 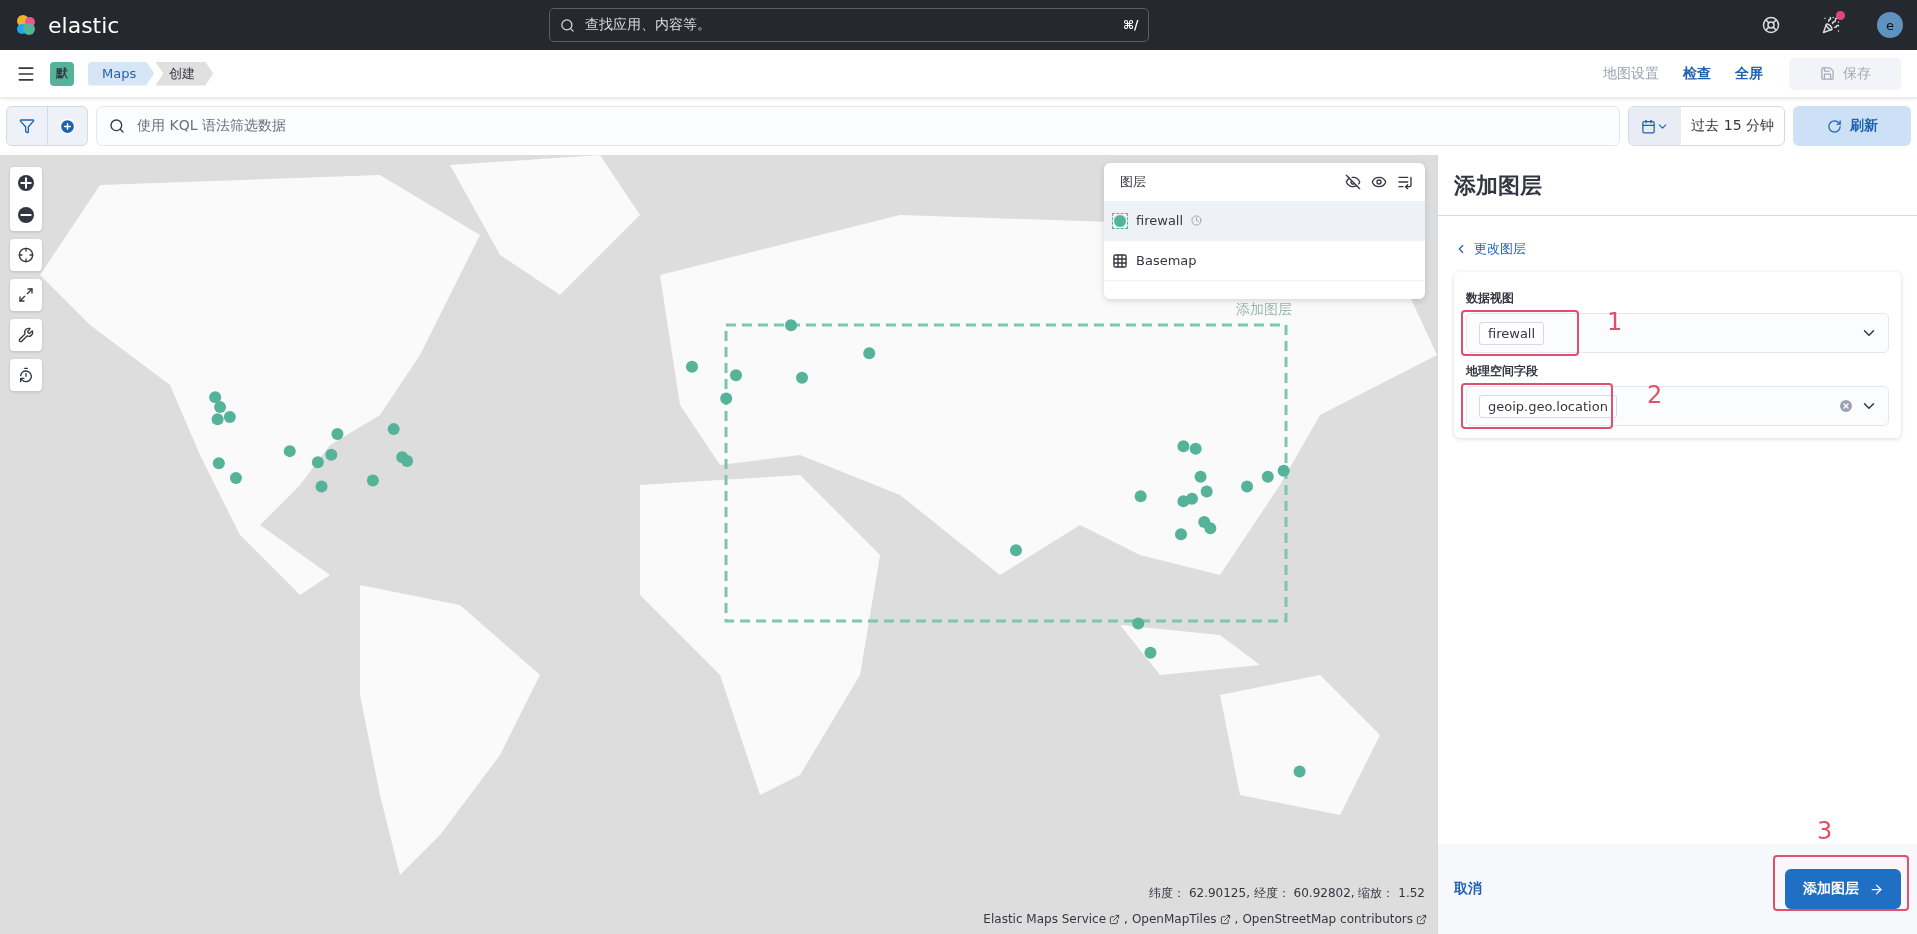 I want to click on filter-icon, so click(x=27, y=126).